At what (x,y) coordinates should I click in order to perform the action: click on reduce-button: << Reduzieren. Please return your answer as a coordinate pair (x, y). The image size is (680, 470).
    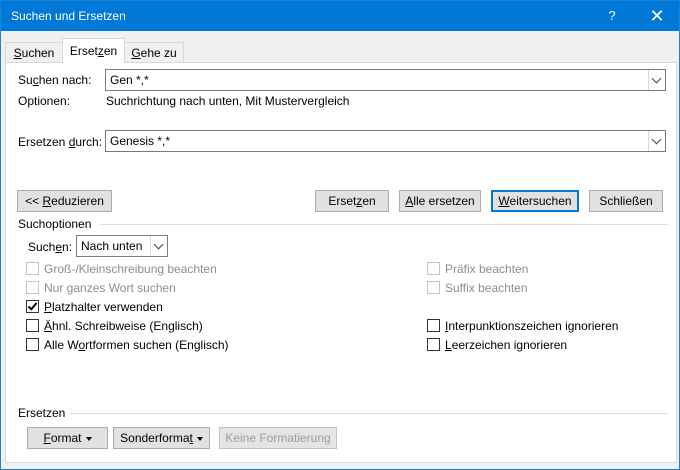
    Looking at the image, I should click on (64, 201).